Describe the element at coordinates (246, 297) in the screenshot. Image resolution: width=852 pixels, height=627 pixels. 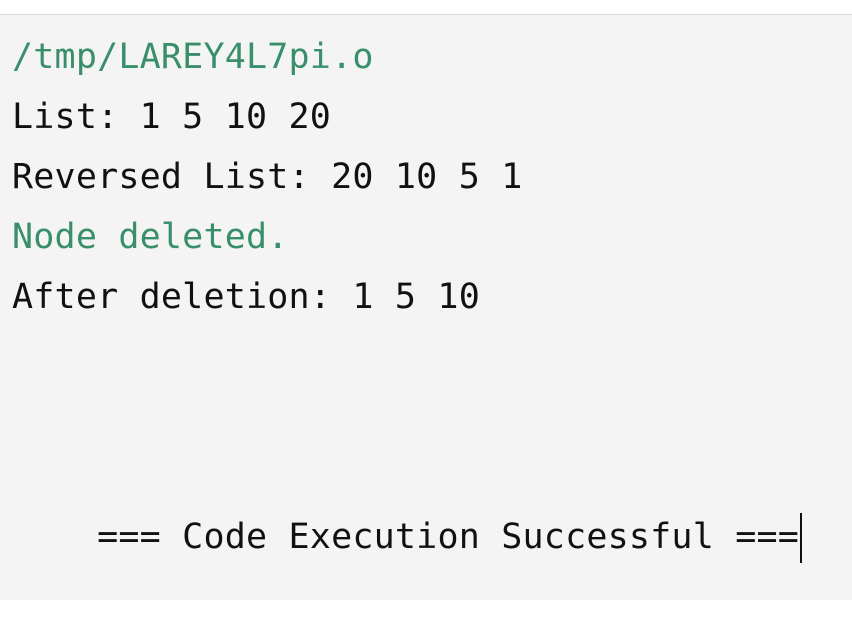
I see `output-after-deletion-line: After deletion: 1 5 10` at that location.